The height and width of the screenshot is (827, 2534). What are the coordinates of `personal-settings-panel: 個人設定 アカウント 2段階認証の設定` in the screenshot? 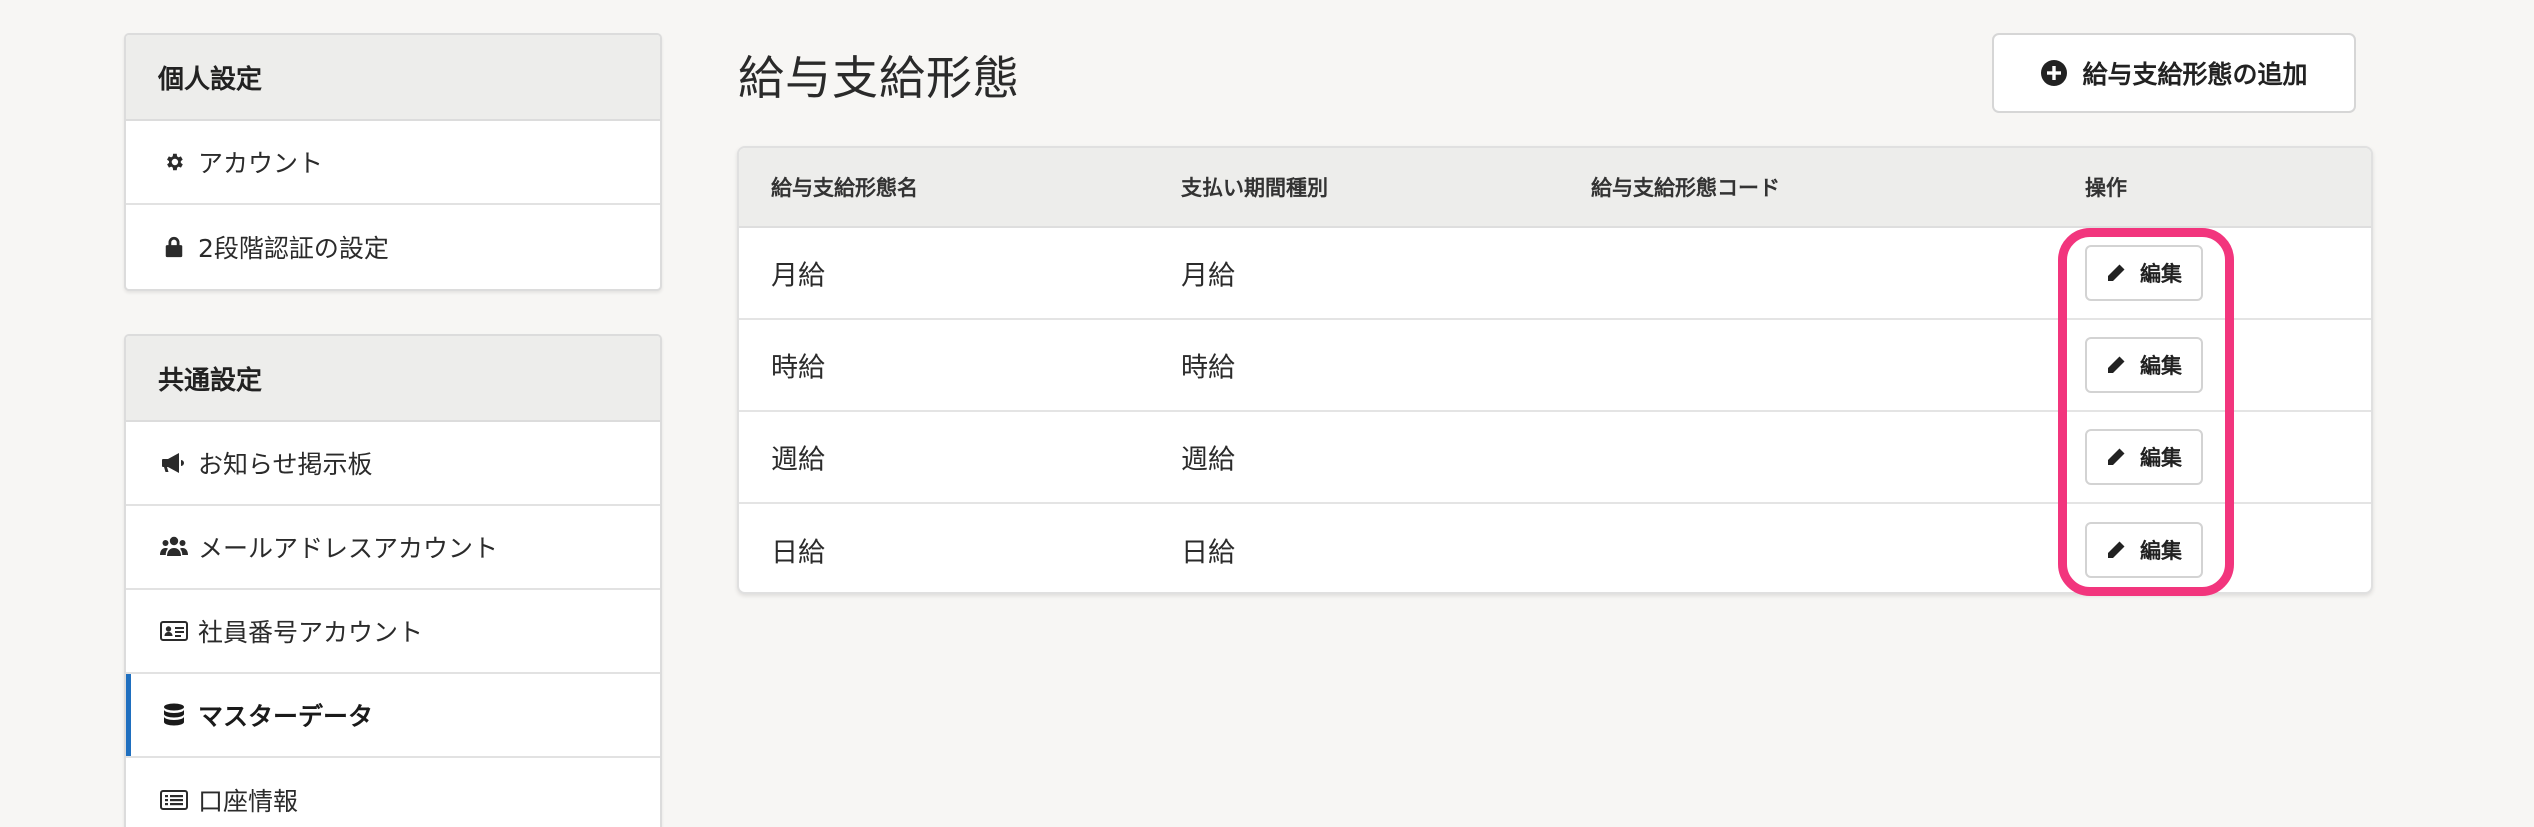 It's located at (393, 162).